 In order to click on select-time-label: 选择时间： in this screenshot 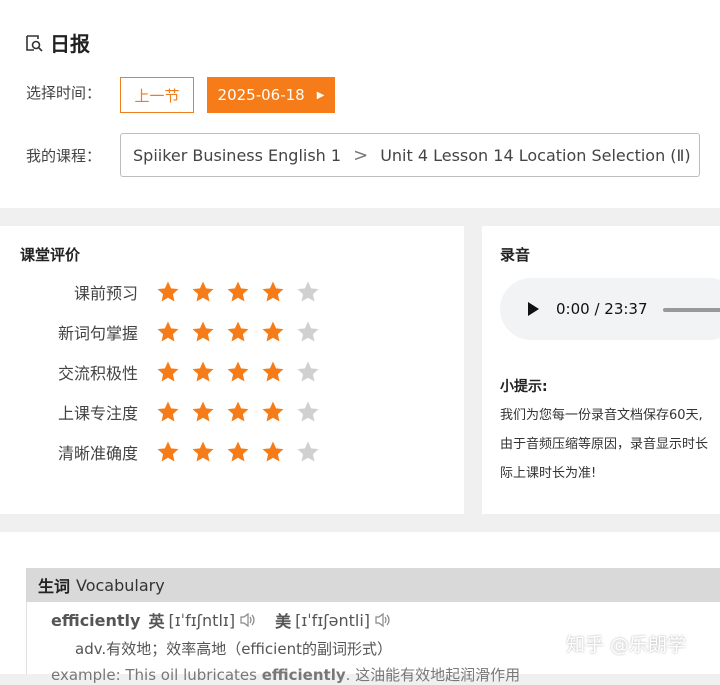, I will do `click(64, 93)`.